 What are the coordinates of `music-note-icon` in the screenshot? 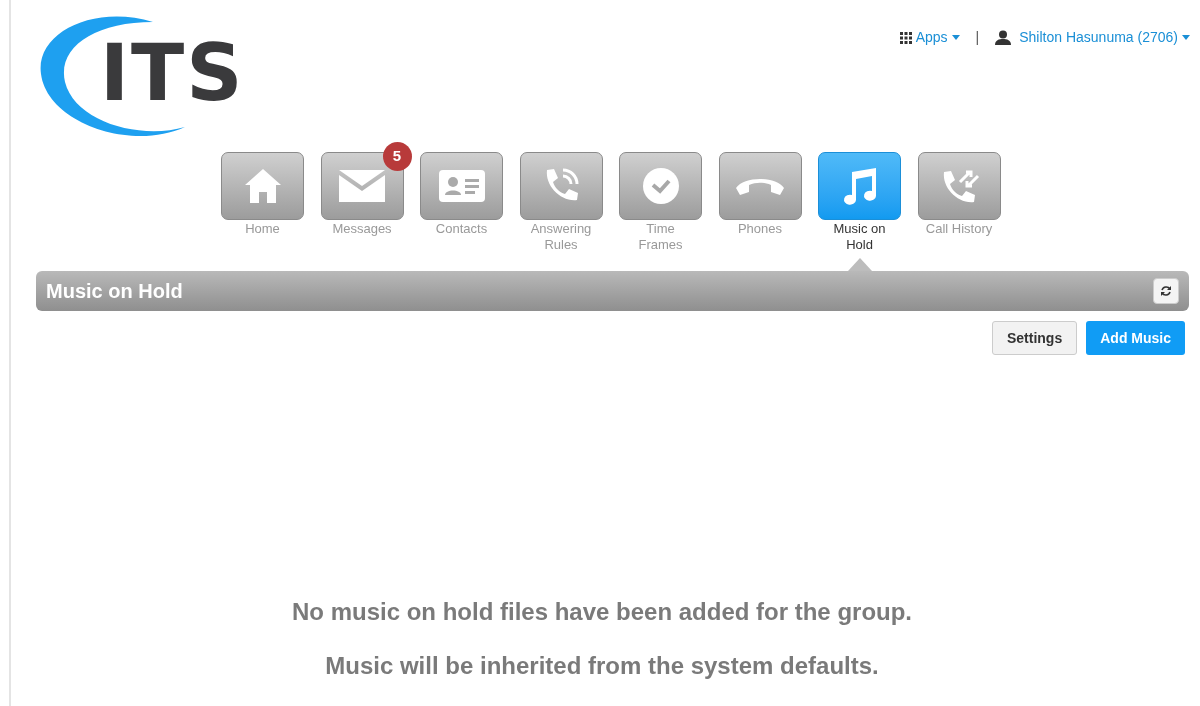 It's located at (859, 186).